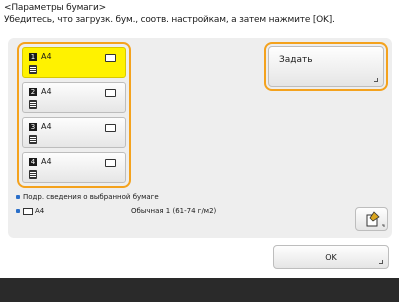 Image resolution: width=399 pixels, height=302 pixels. Describe the element at coordinates (74, 97) in the screenshot. I see `drawer-2-button: 2 A4` at that location.